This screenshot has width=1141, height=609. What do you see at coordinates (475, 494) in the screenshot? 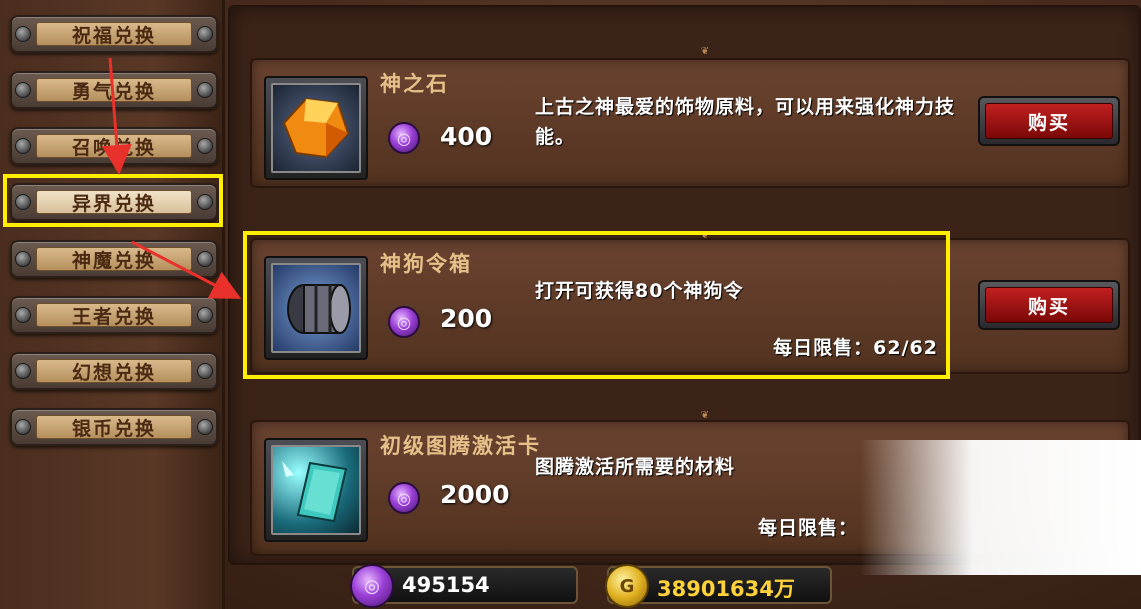
I see `item-cost: 2000` at bounding box center [475, 494].